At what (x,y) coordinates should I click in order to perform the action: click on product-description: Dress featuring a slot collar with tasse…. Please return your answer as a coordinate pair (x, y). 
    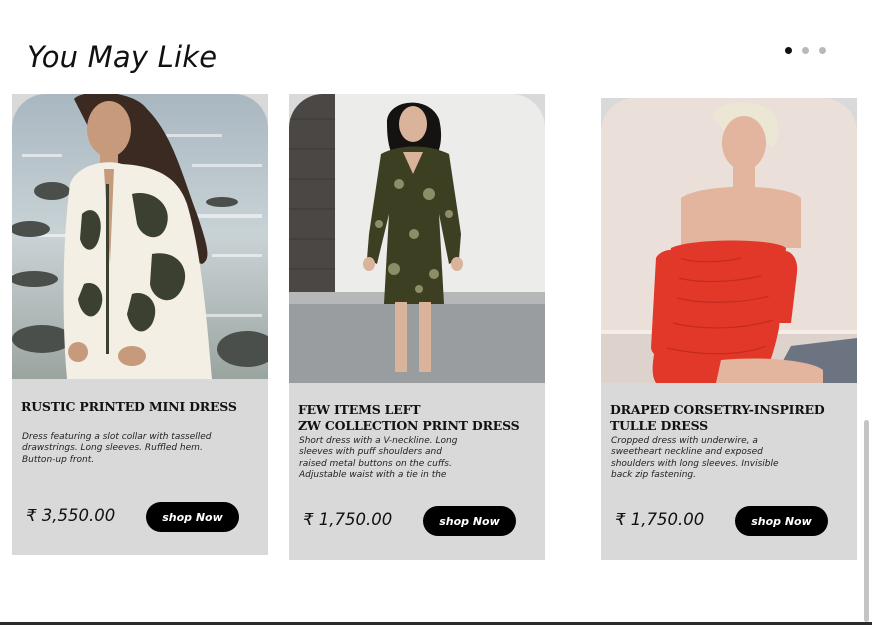
    Looking at the image, I should click on (117, 448).